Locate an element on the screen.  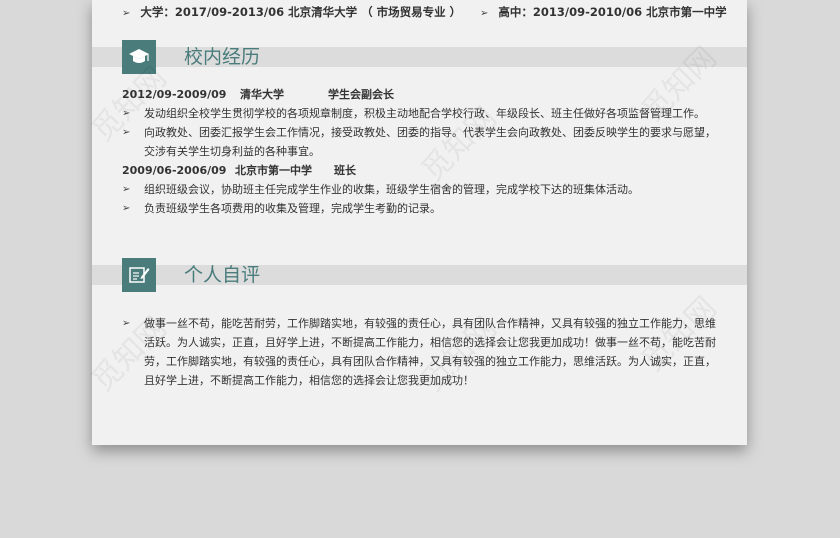
education-highschool: ➢ 高中：2013/09-2010/06 北京市第一中学 is located at coordinates (603, 12).